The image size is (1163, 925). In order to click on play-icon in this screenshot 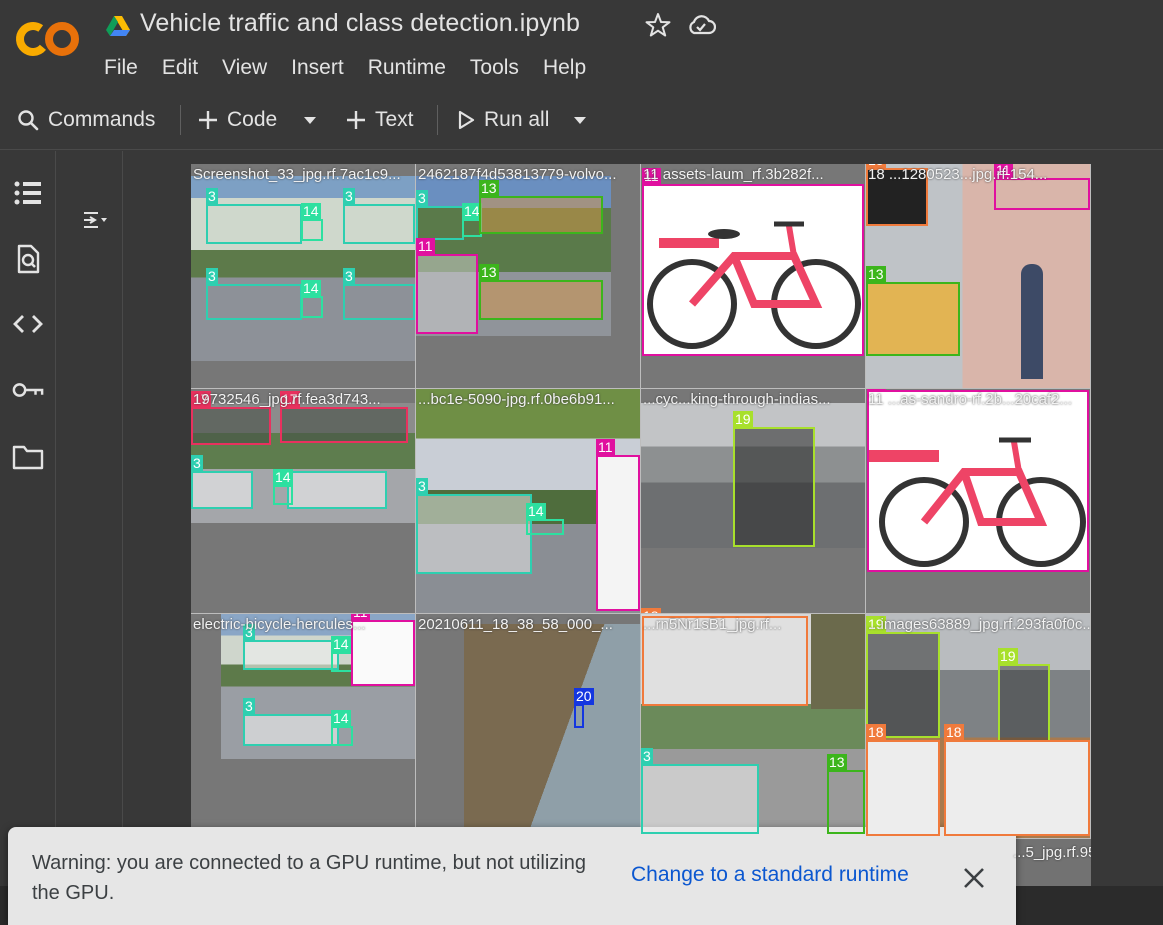, I will do `click(466, 120)`.